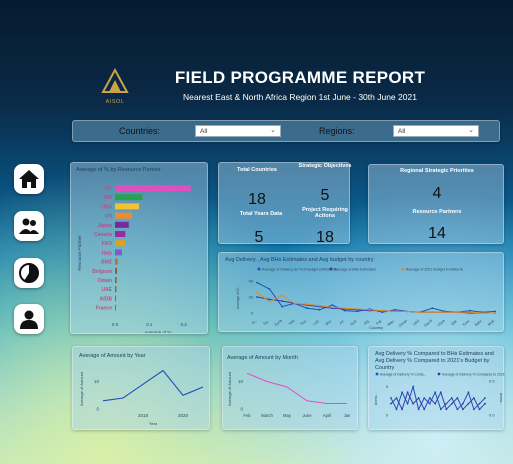 This screenshot has width=513, height=464. What do you see at coordinates (491, 323) in the screenshot?
I see `x-tick-label: Mult.` at bounding box center [491, 323].